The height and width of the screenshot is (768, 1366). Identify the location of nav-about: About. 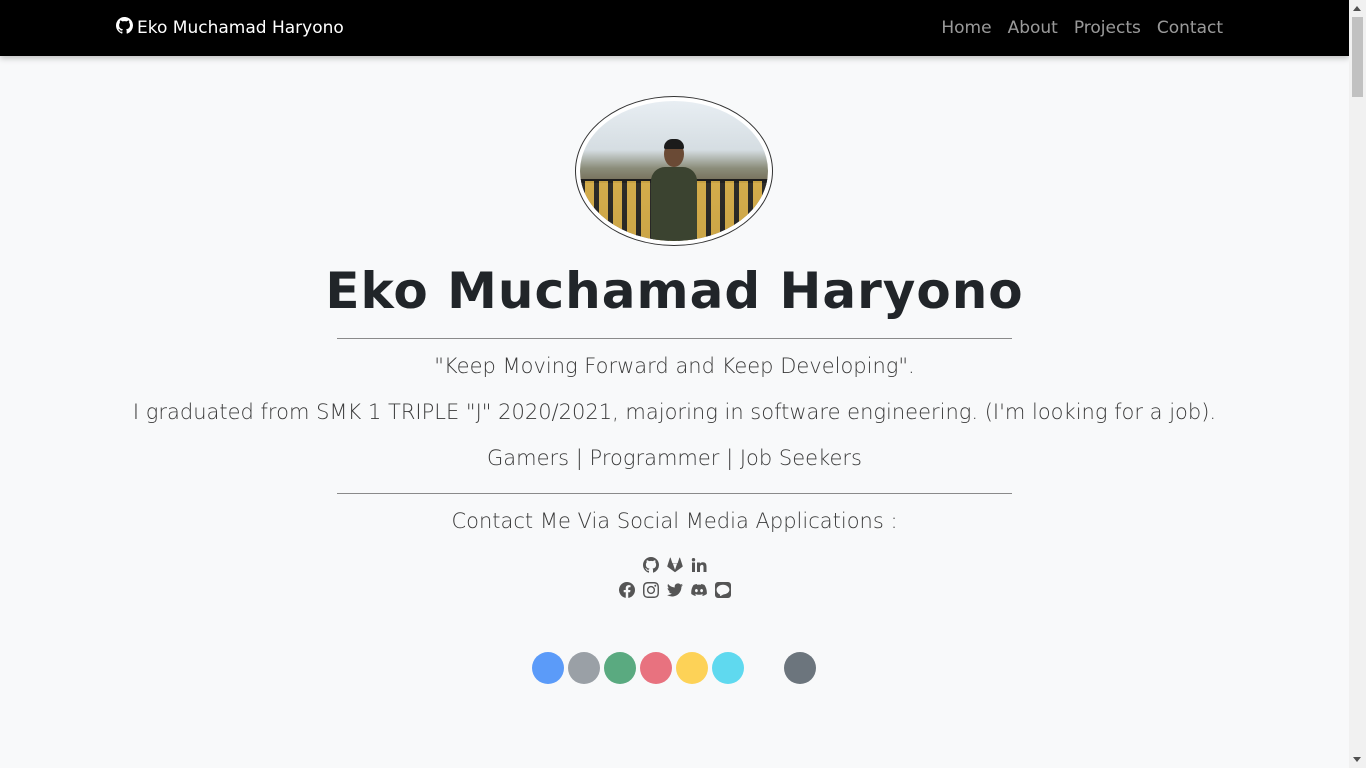
(1033, 28).